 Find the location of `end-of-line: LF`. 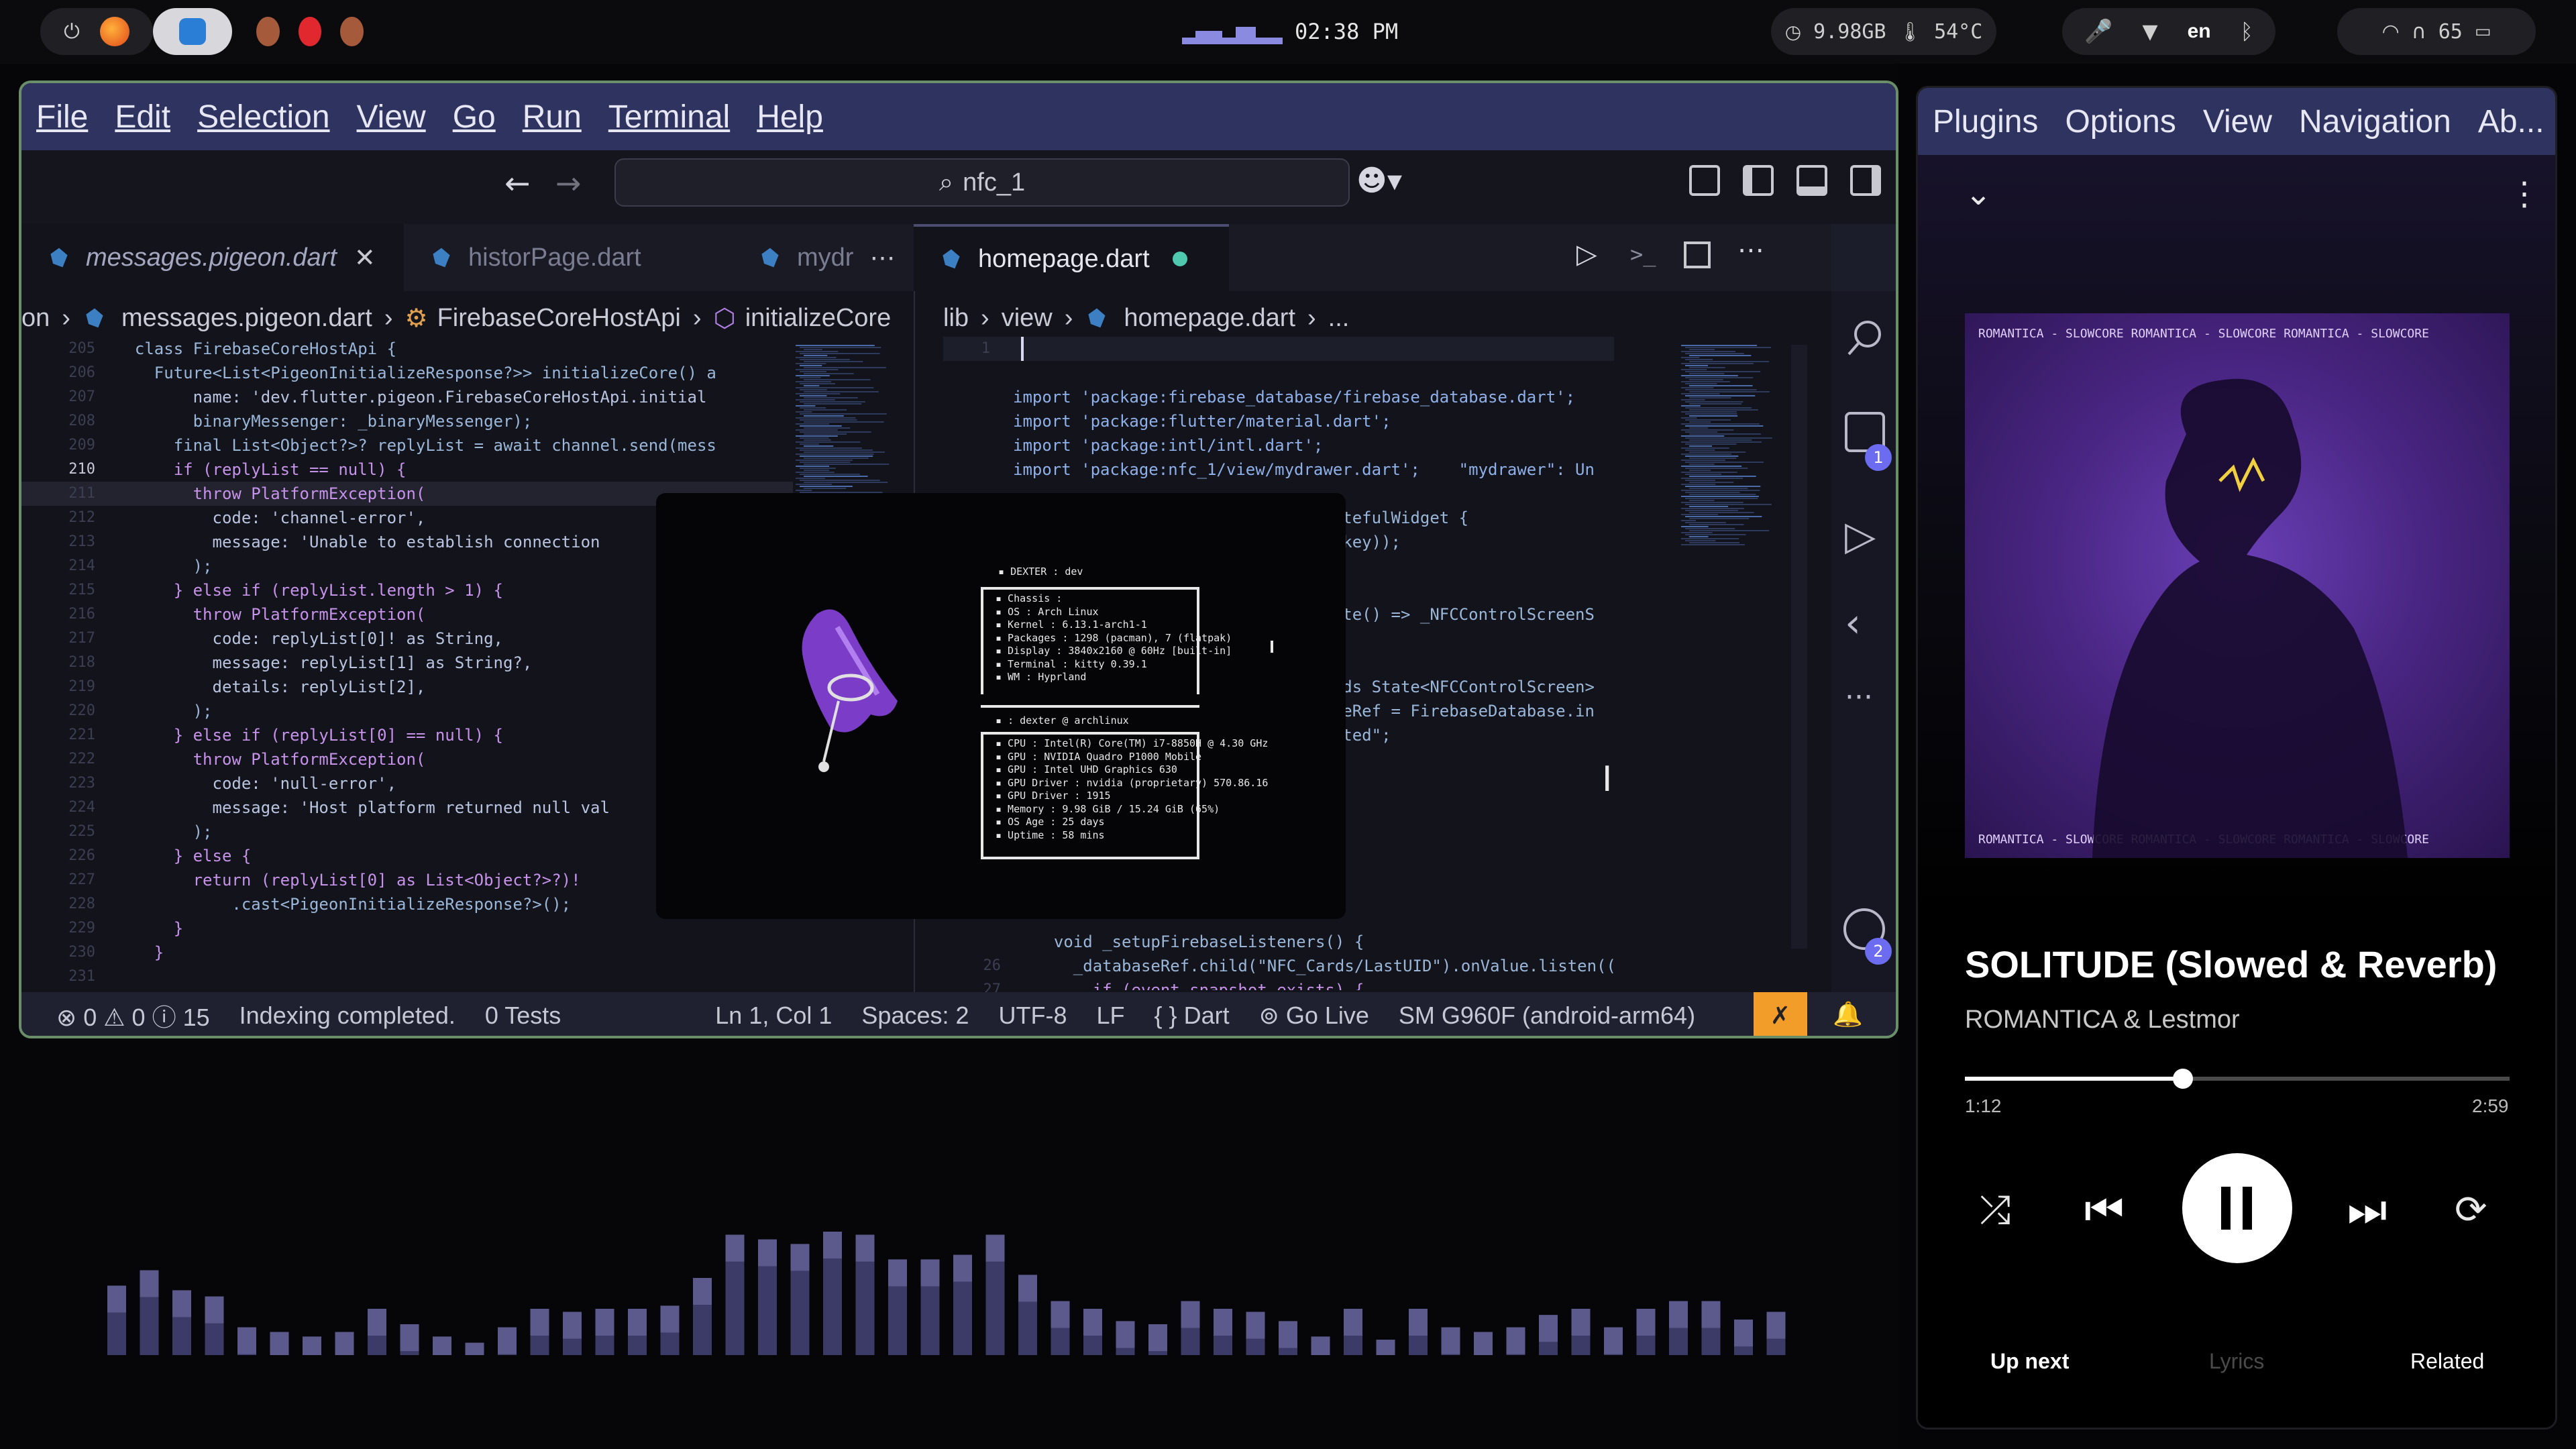

end-of-line: LF is located at coordinates (1111, 1016).